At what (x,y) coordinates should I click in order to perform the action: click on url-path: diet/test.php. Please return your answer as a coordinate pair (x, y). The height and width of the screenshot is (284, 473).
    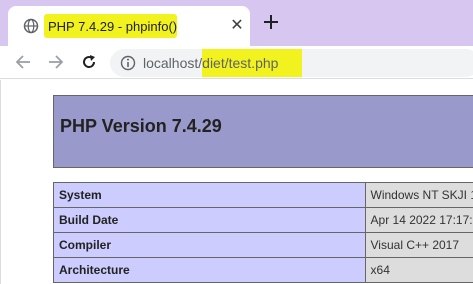
    Looking at the image, I should click on (240, 63).